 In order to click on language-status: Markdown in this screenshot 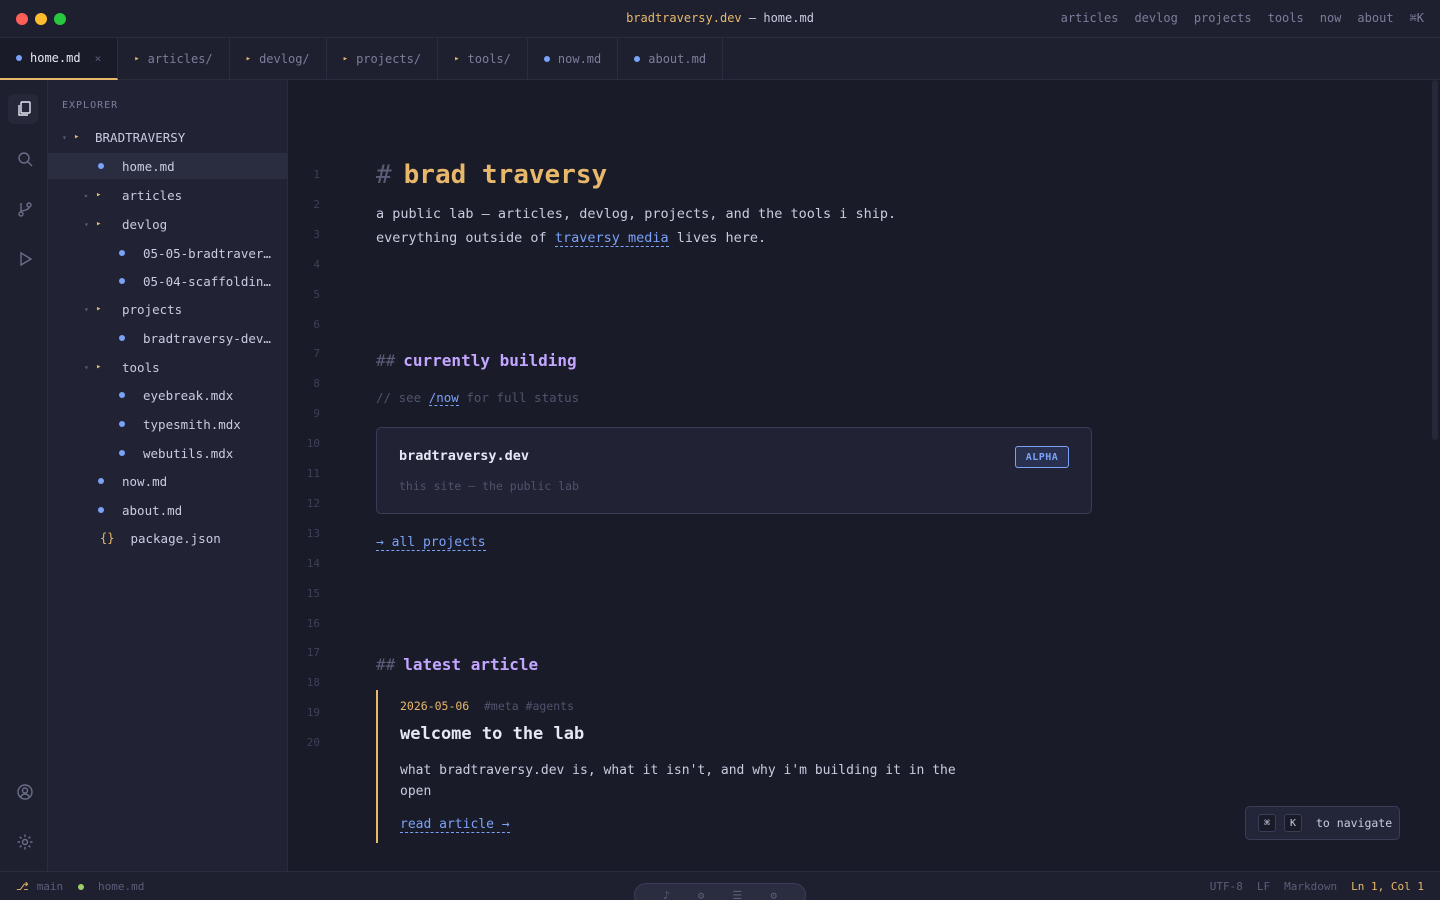, I will do `click(1310, 886)`.